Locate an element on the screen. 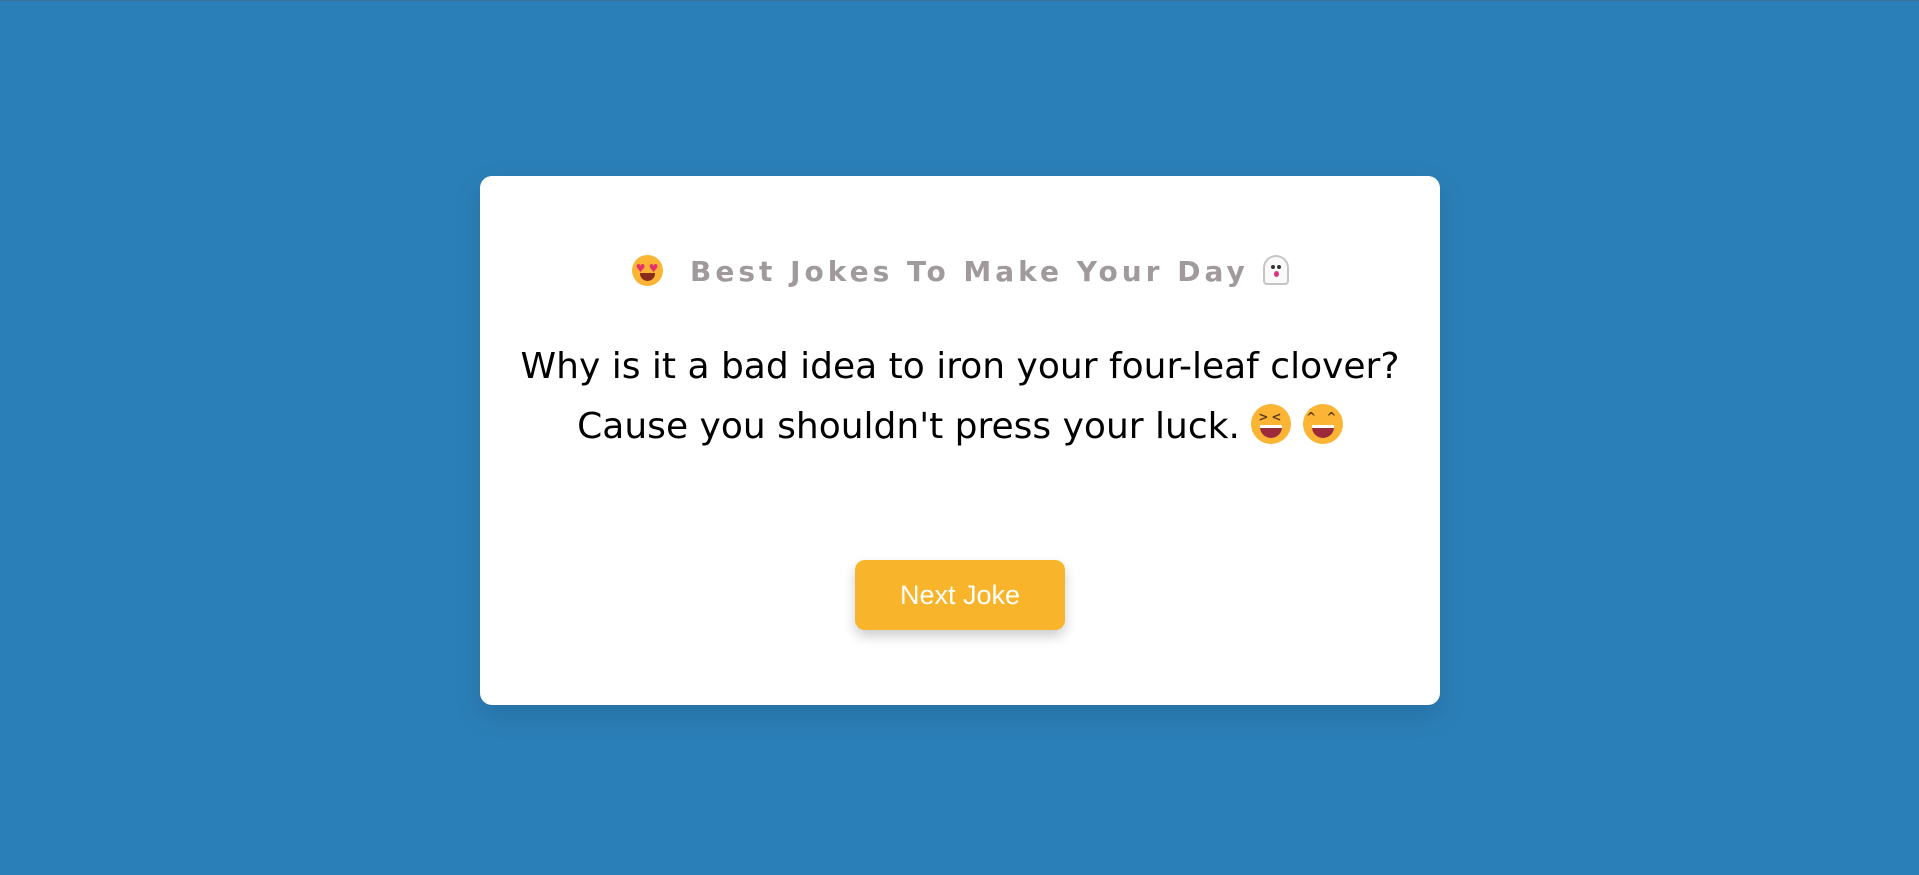 The image size is (1919, 875). ghost-emoji-icon is located at coordinates (1275, 270).